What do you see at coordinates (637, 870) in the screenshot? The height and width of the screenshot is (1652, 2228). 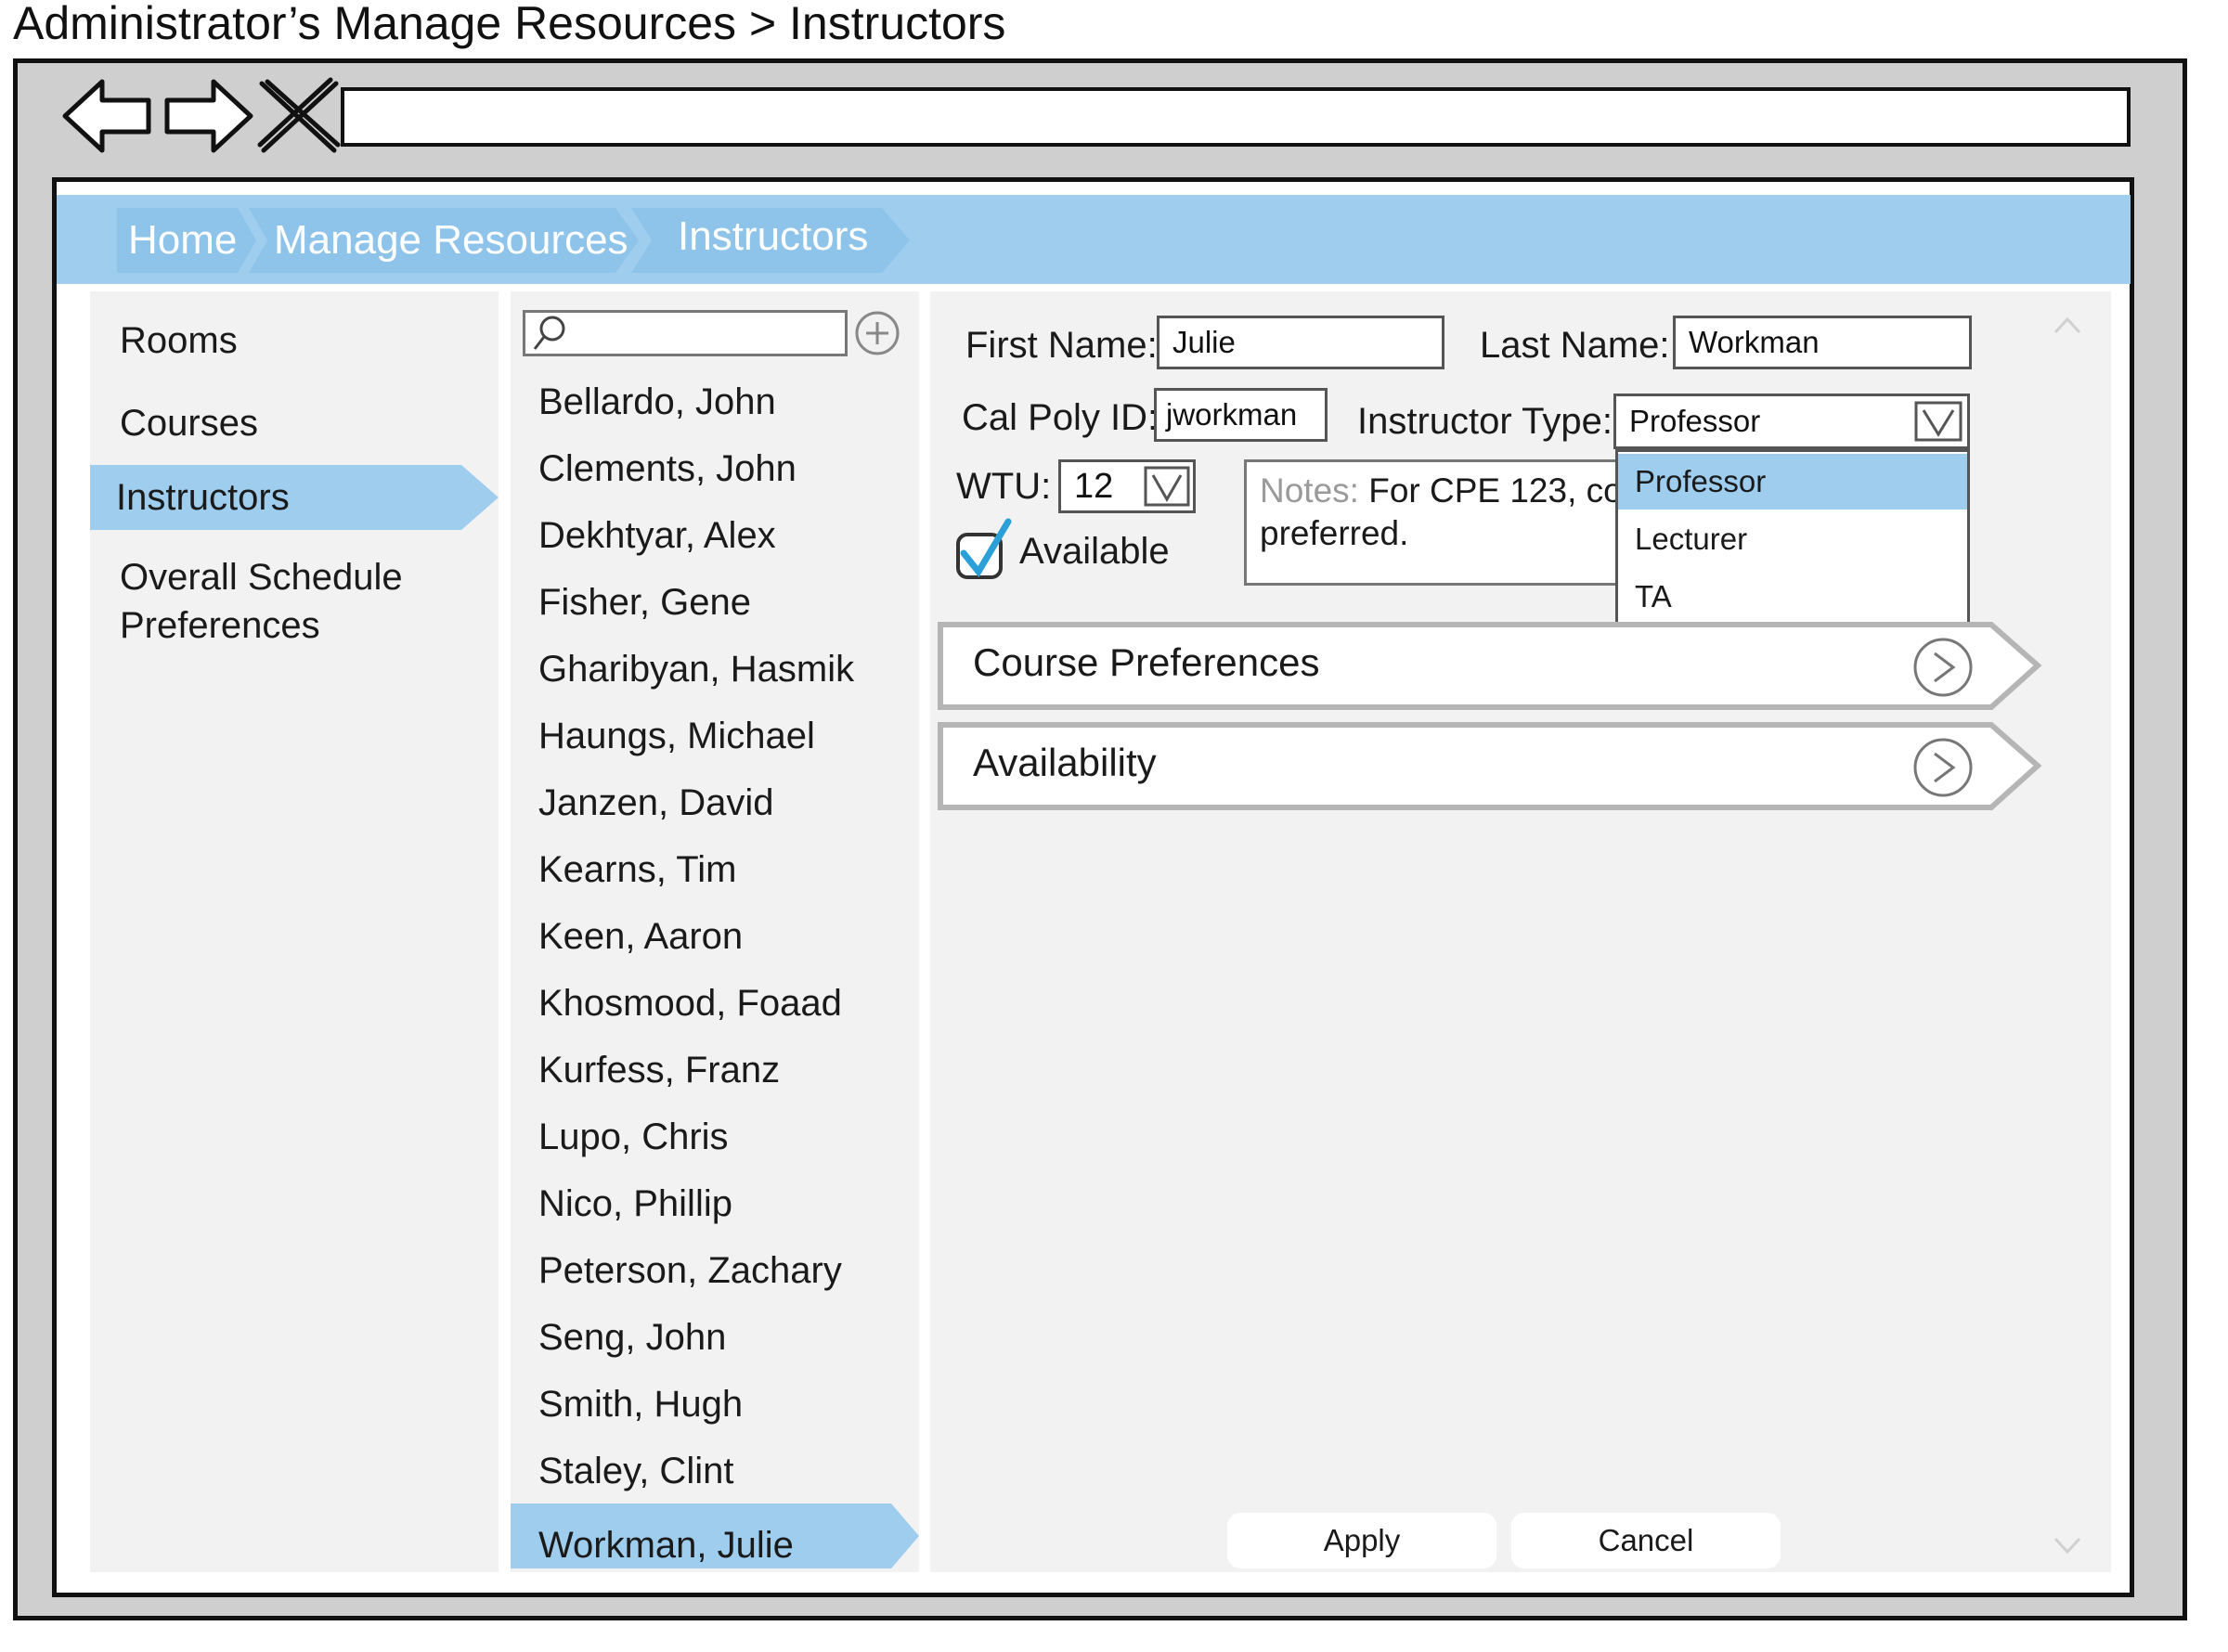 I see `instructor-list-item: Kearns, Tim` at bounding box center [637, 870].